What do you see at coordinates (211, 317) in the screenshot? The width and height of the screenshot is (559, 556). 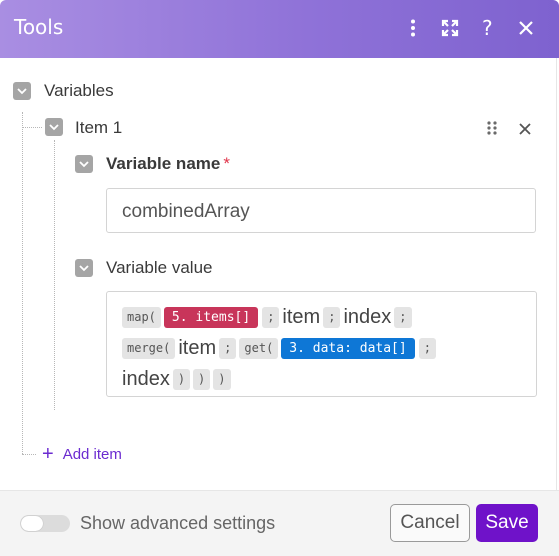 I see `mapped-item-pill: 5. items[]` at bounding box center [211, 317].